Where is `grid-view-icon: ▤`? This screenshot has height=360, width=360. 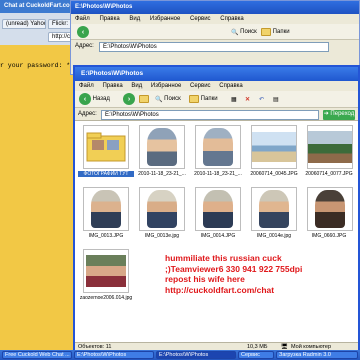
grid-view-icon: ▤ is located at coordinates (276, 99).